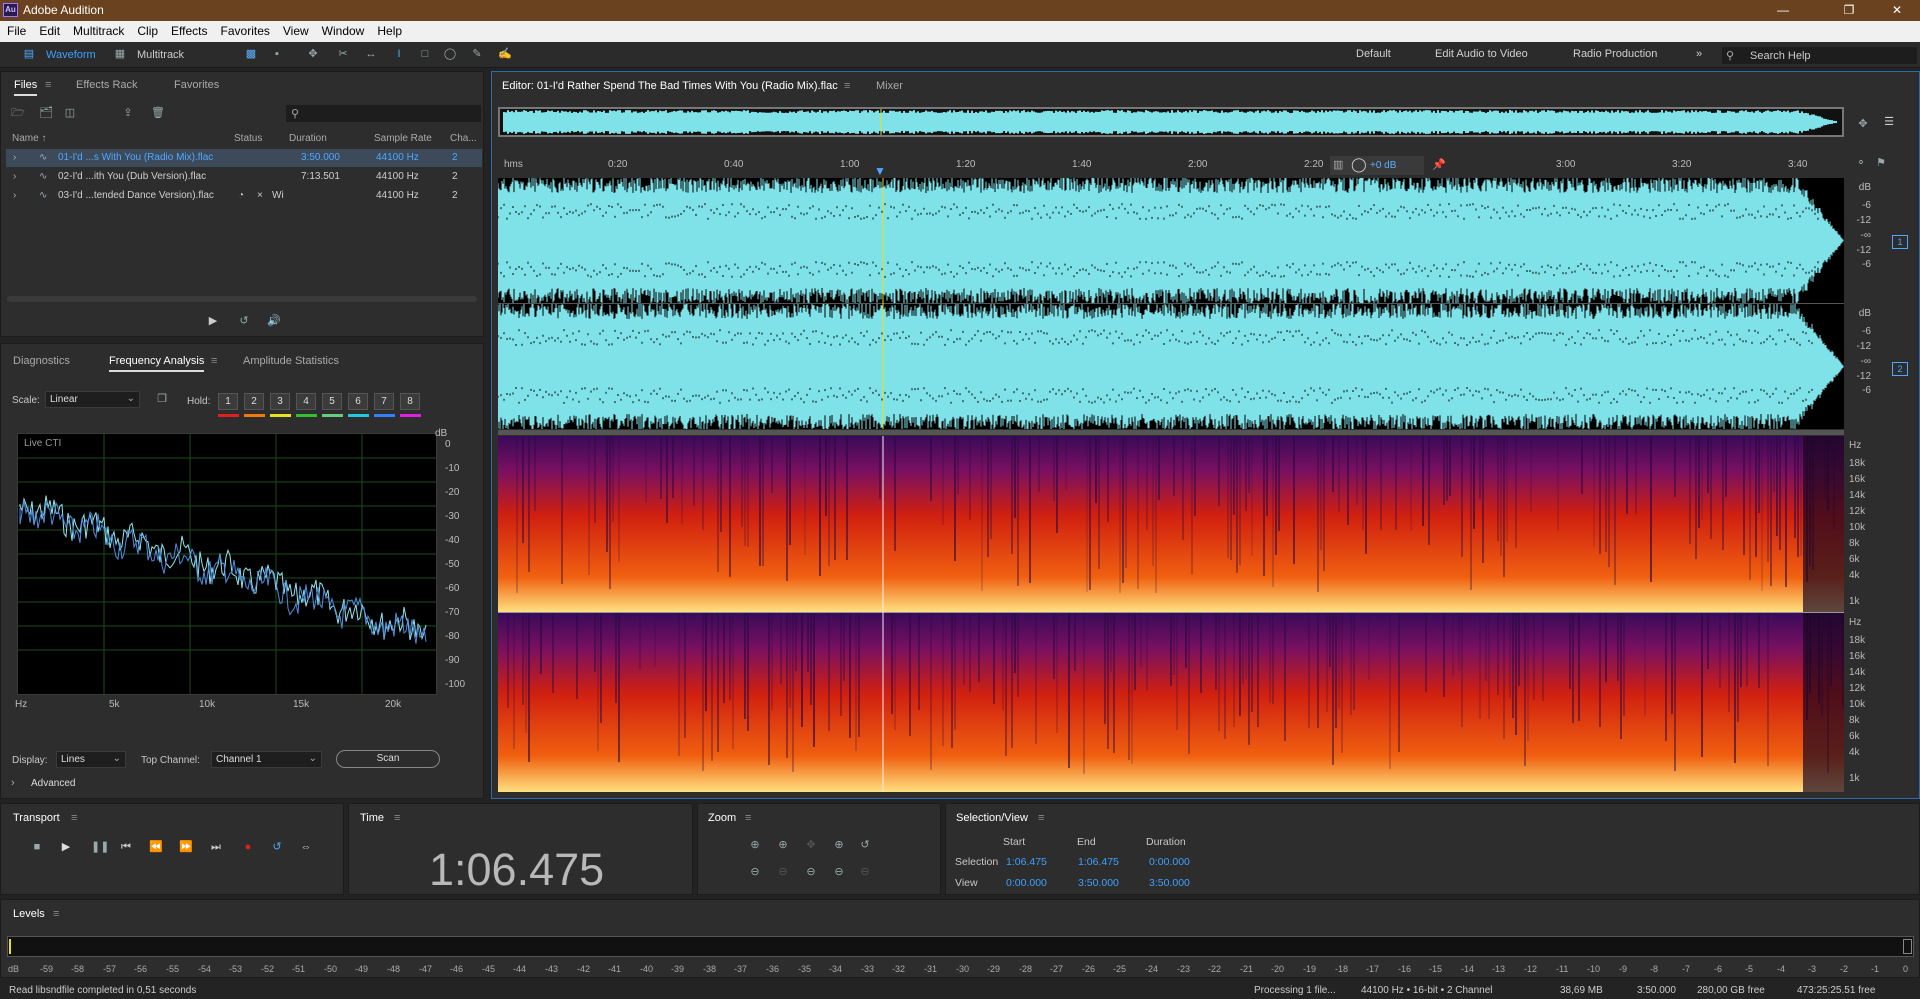 The image size is (1920, 999). Describe the element at coordinates (306, 401) in the screenshot. I see `hold-4-button: 4` at that location.